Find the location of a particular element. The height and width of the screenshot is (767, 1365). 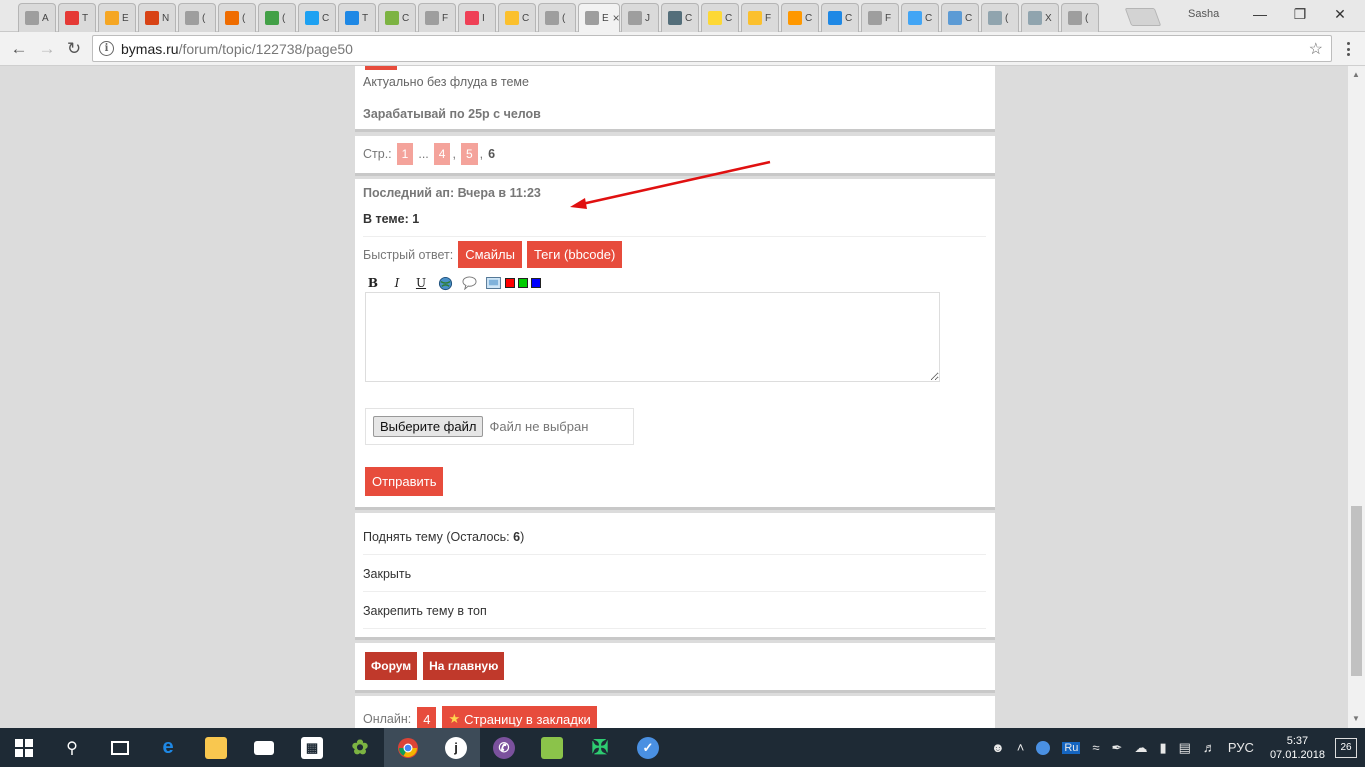

browser-tab: X is located at coordinates (1040, 17).